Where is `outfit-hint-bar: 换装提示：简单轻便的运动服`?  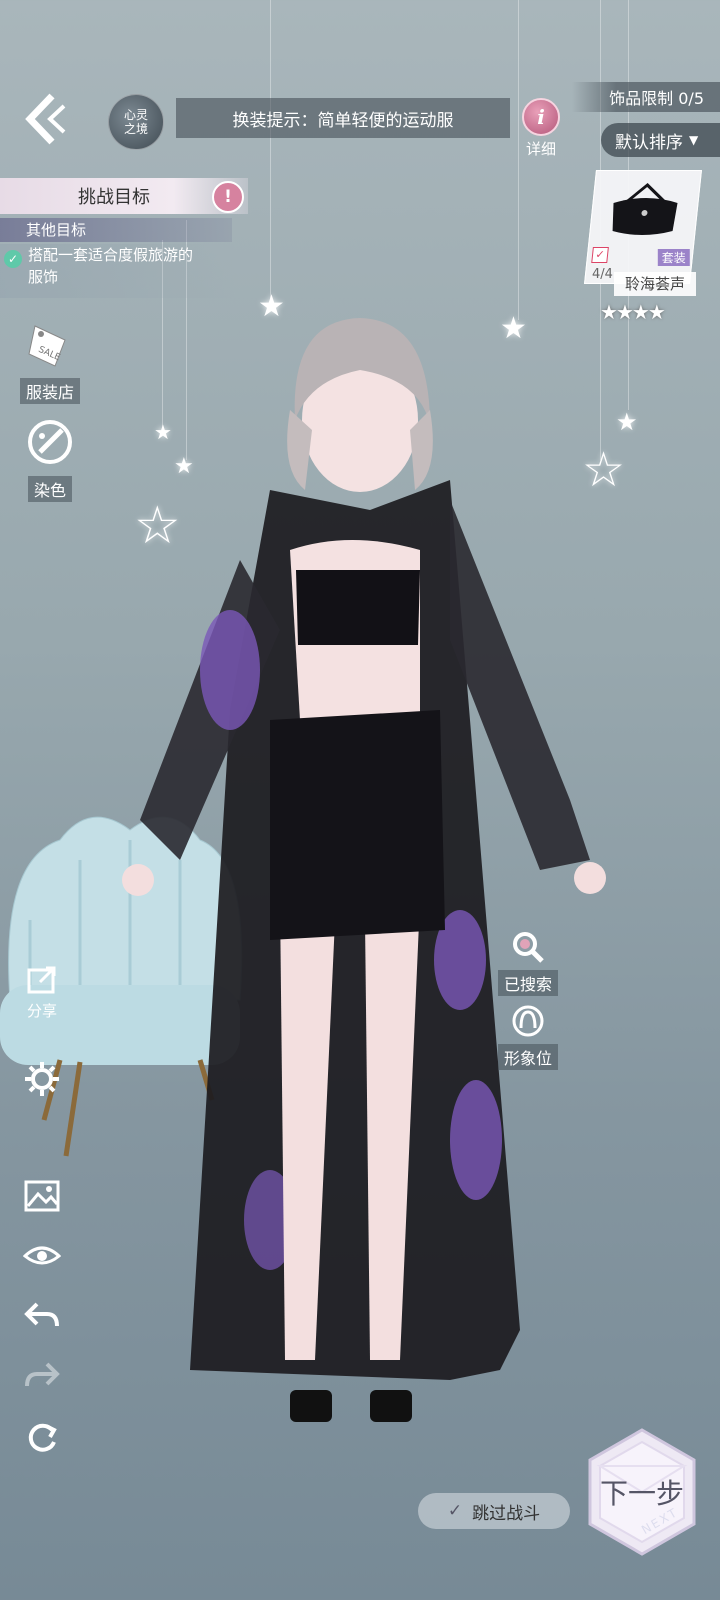
outfit-hint-bar: 换装提示：简单轻便的运动服 is located at coordinates (343, 118).